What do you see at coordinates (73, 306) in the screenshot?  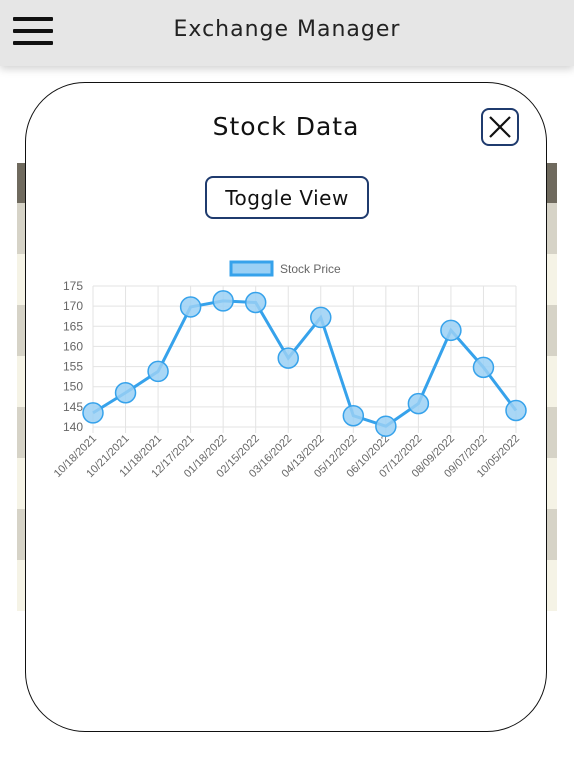 I see `y-tick-label: 170` at bounding box center [73, 306].